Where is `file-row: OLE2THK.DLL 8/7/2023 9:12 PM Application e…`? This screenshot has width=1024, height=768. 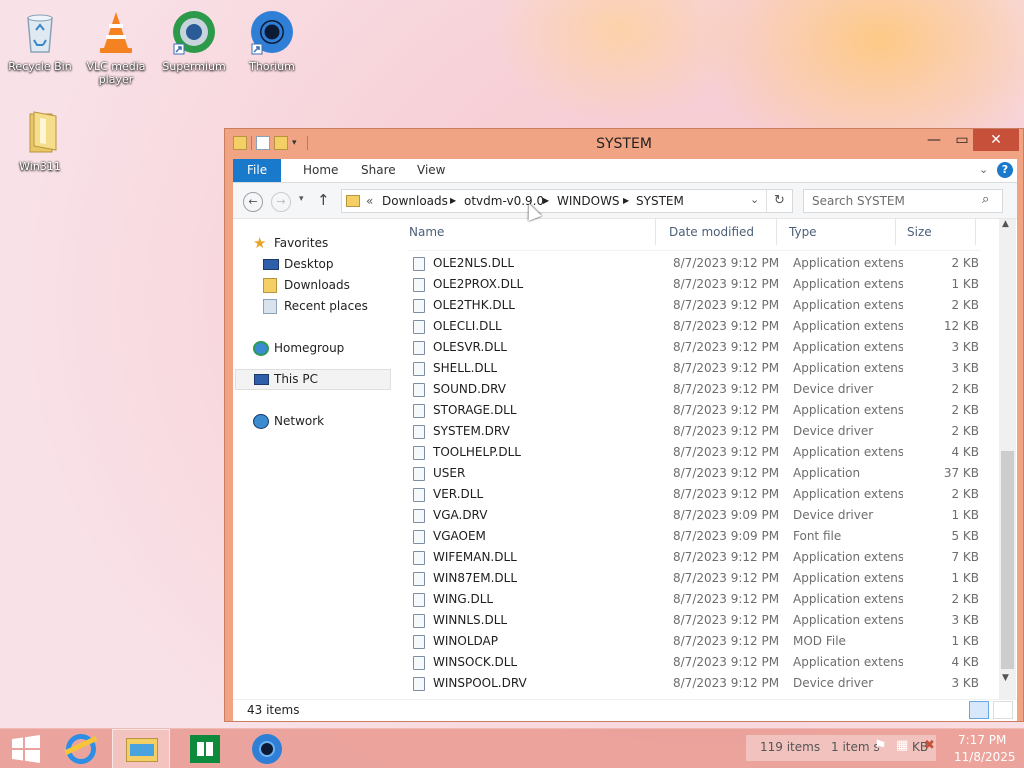 file-row: OLE2THK.DLL 8/7/2023 9:12 PM Application e… is located at coordinates (695, 305).